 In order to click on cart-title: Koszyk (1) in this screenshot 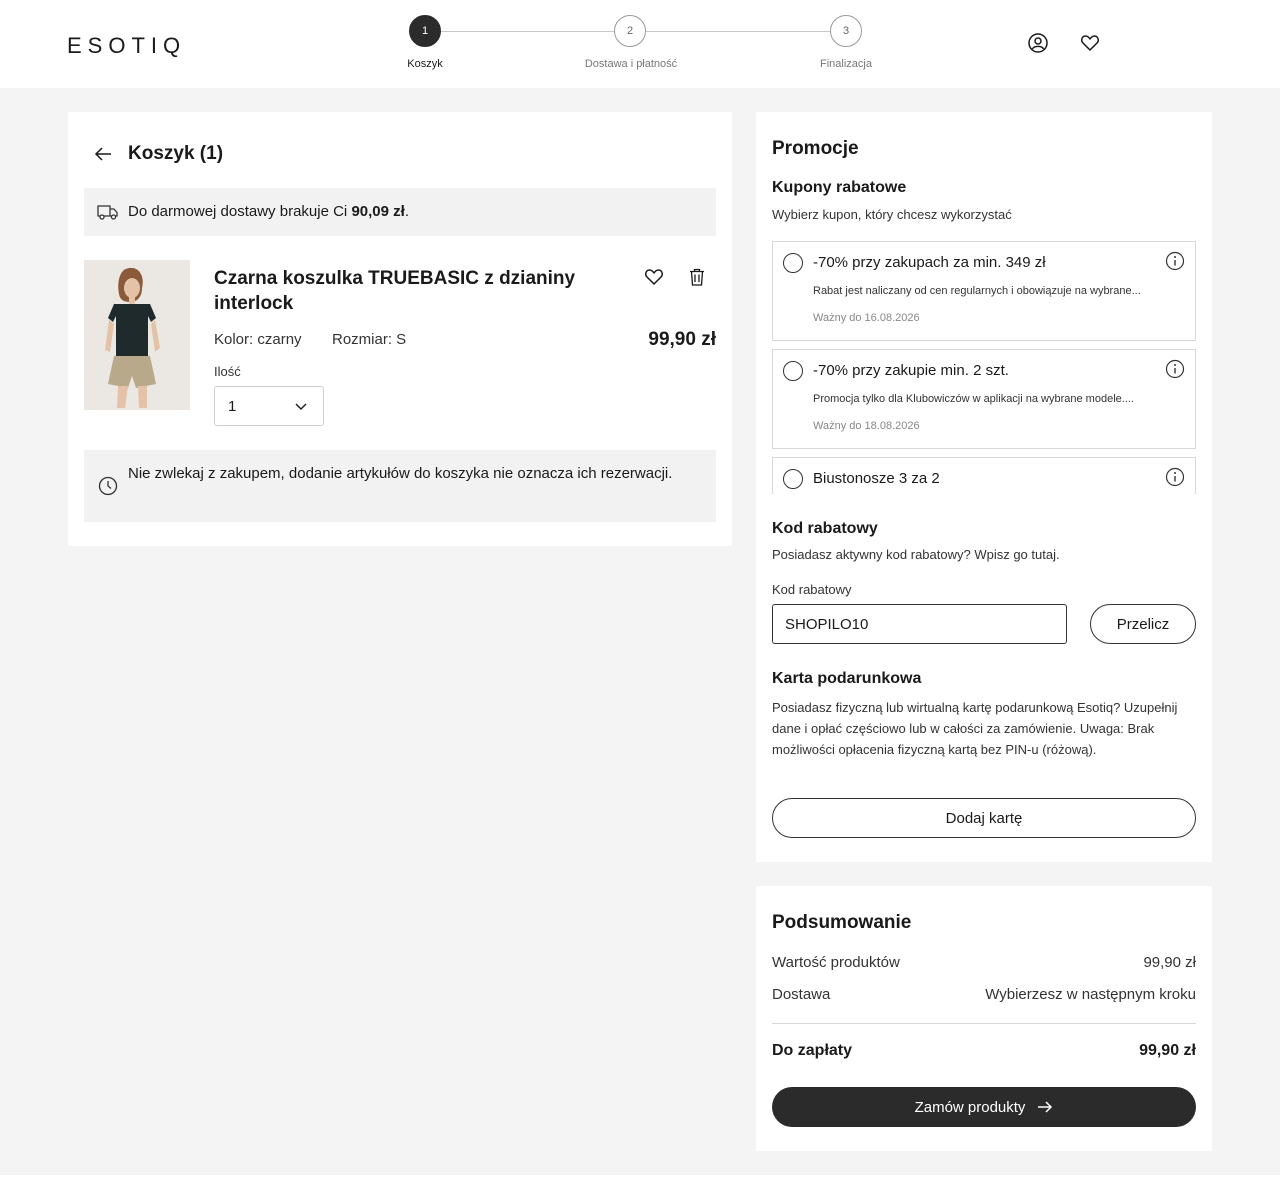, I will do `click(176, 153)`.